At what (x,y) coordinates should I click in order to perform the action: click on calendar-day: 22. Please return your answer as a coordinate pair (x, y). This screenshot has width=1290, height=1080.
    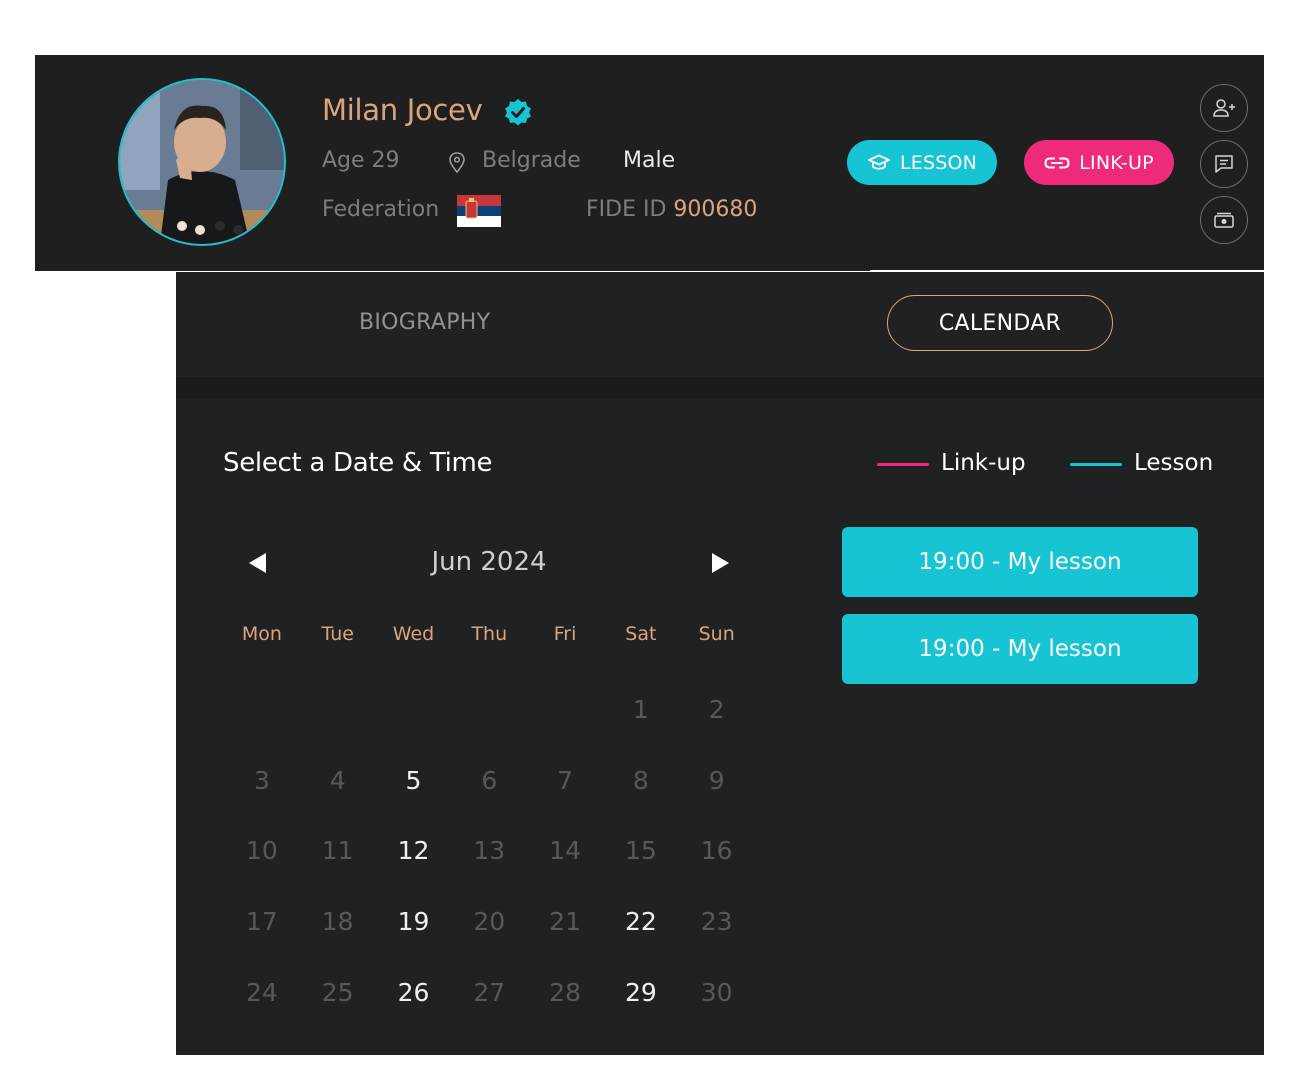
    Looking at the image, I should click on (641, 932).